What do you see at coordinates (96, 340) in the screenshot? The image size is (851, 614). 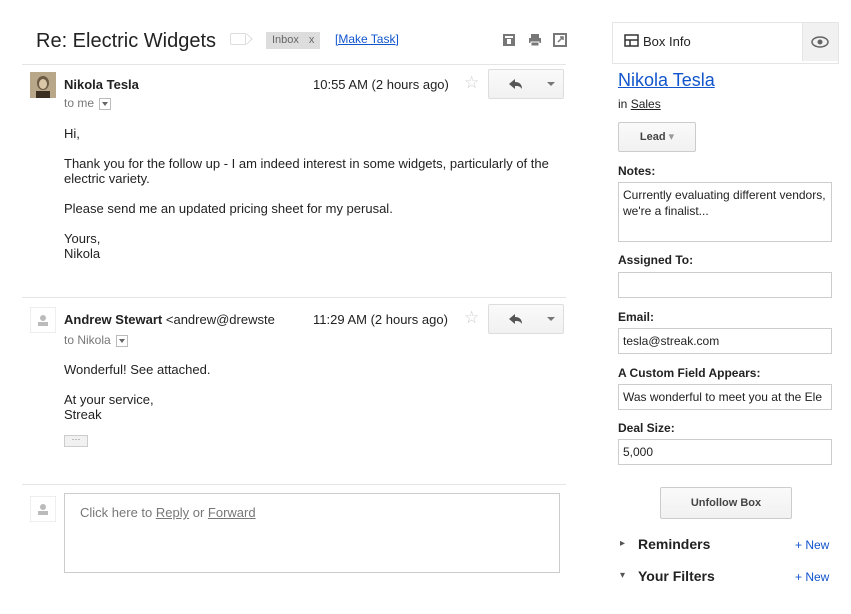 I see `message-recipients: to Nikola` at bounding box center [96, 340].